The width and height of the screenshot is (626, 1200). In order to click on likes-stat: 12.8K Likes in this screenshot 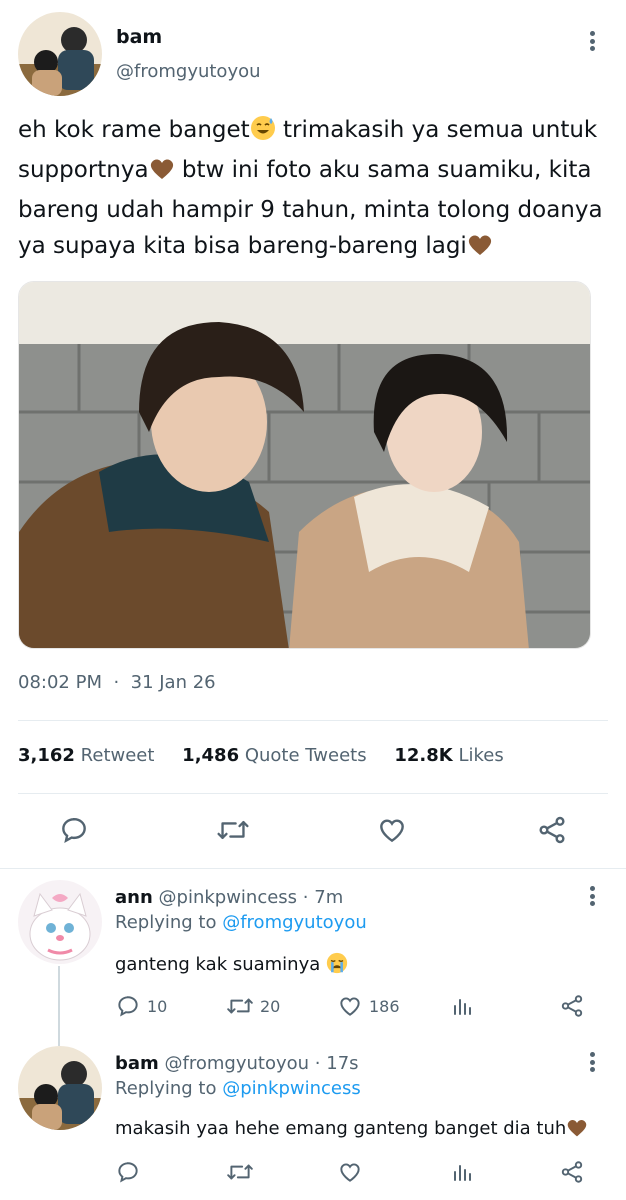, I will do `click(448, 755)`.